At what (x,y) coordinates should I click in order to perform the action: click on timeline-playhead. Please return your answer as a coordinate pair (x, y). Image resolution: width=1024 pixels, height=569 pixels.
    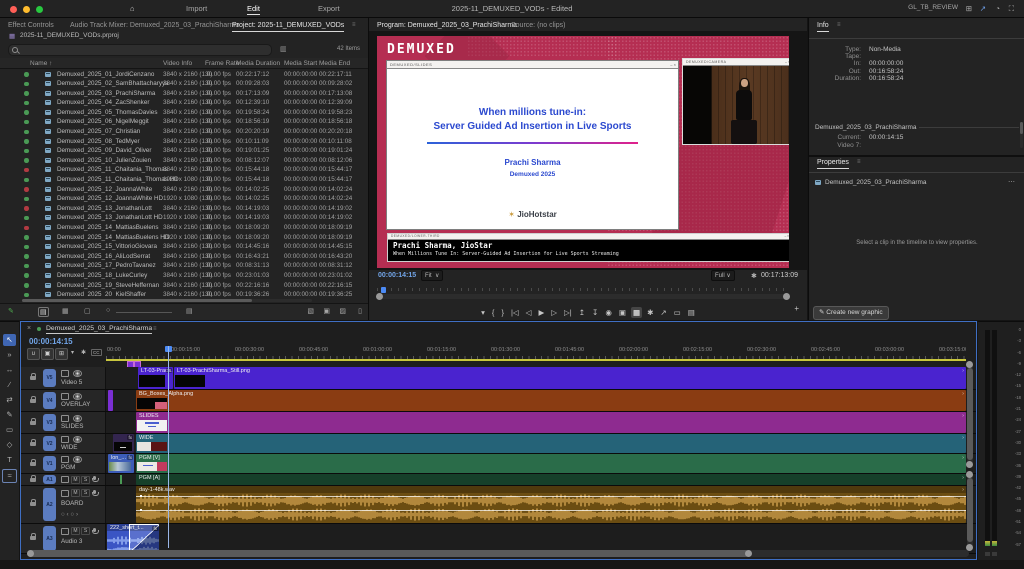
    Looking at the image, I should click on (168, 447).